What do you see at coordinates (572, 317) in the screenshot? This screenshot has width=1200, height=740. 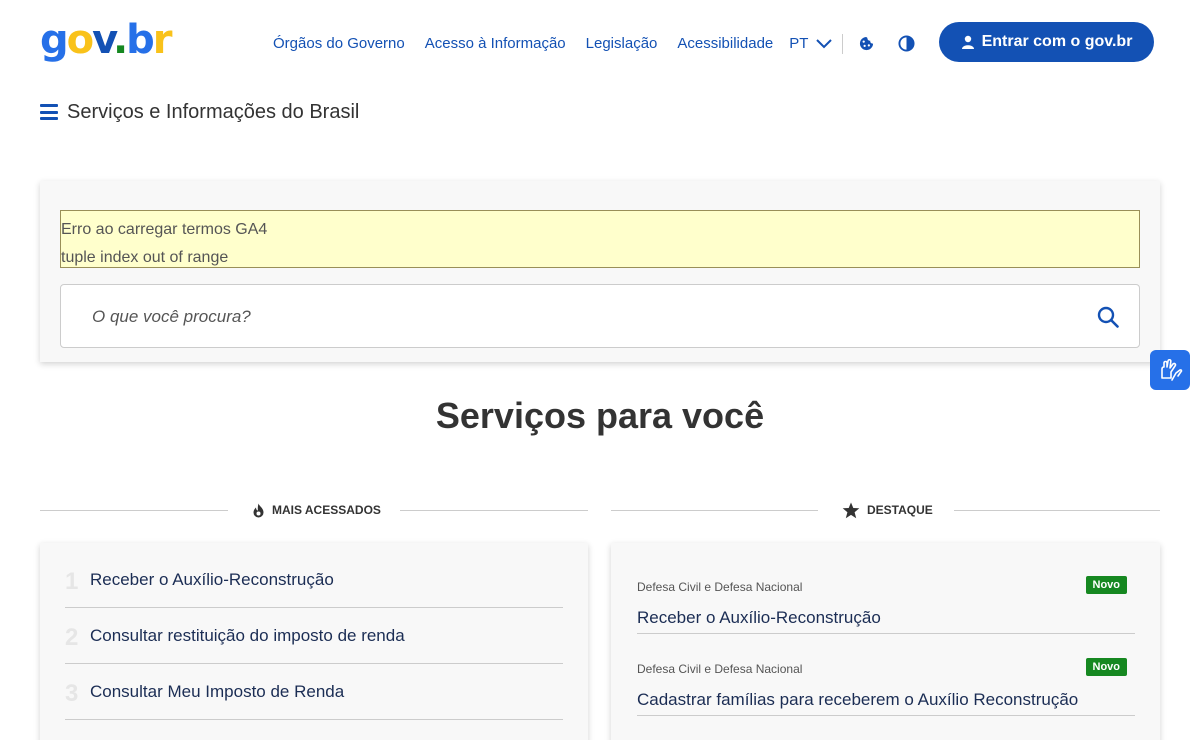 I see `search-input` at bounding box center [572, 317].